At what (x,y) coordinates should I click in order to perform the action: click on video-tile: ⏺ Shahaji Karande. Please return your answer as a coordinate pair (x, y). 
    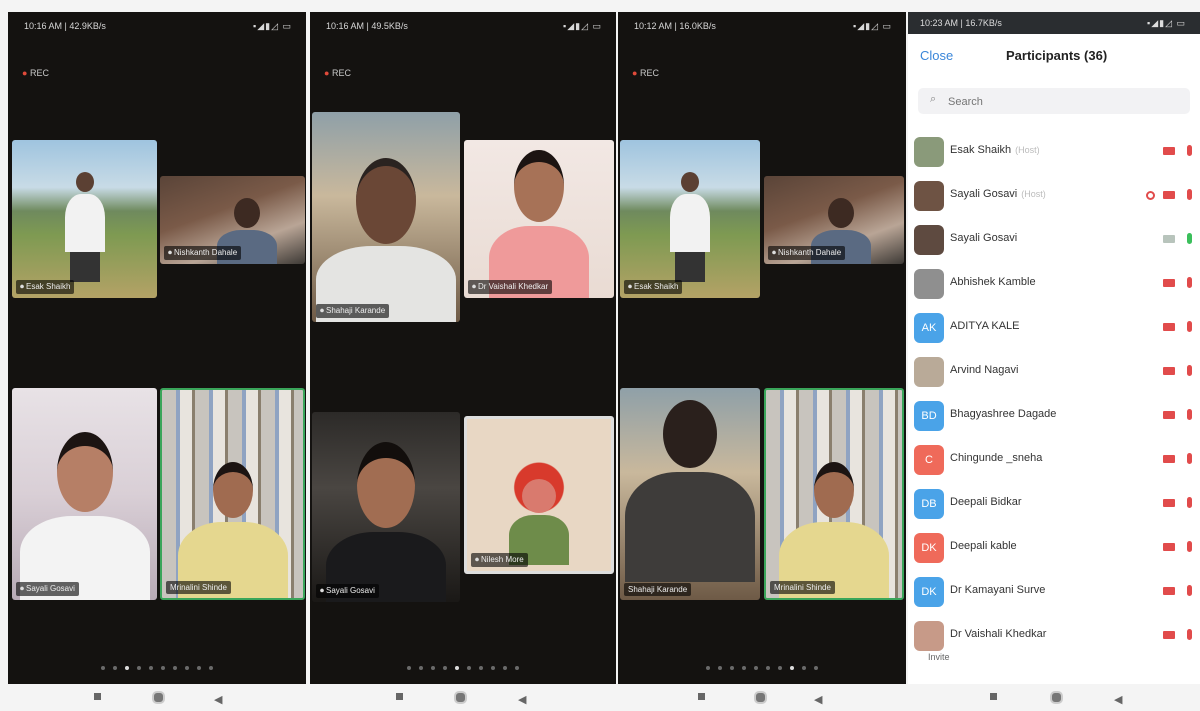
    Looking at the image, I should click on (386, 217).